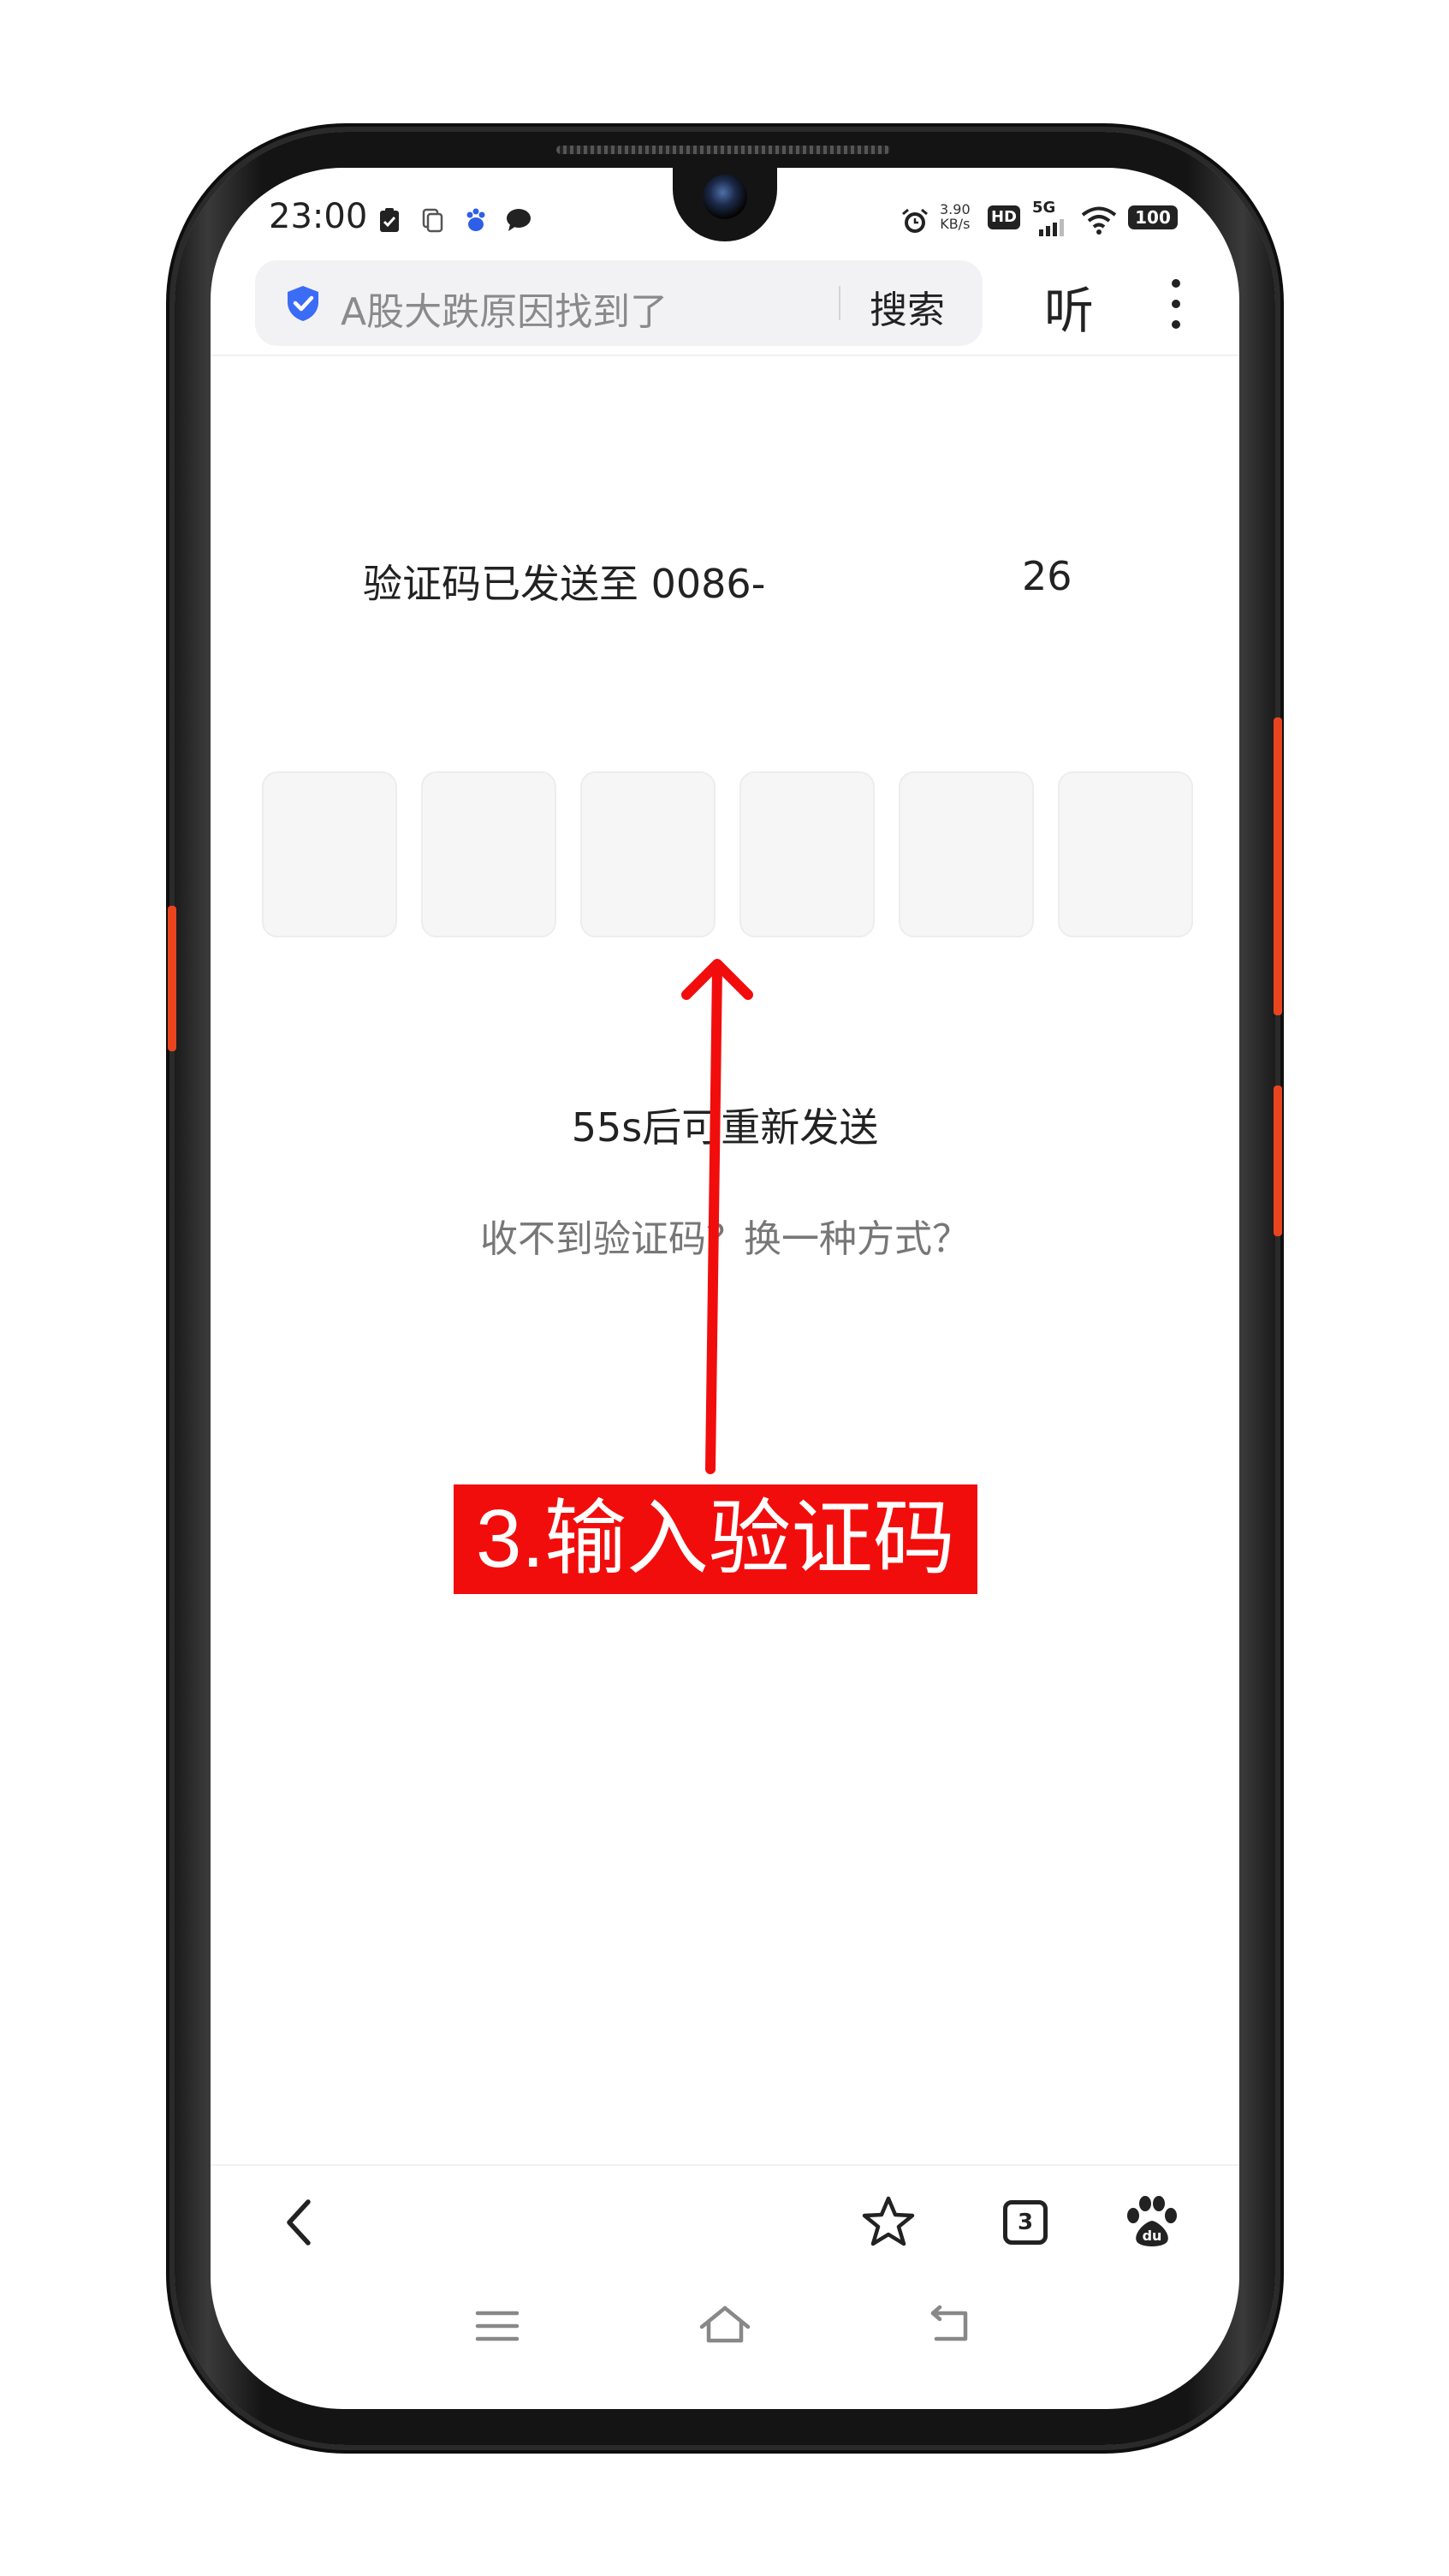  What do you see at coordinates (564, 584) in the screenshot?
I see `code-sent-message: 验证码已发送至 0086-` at bounding box center [564, 584].